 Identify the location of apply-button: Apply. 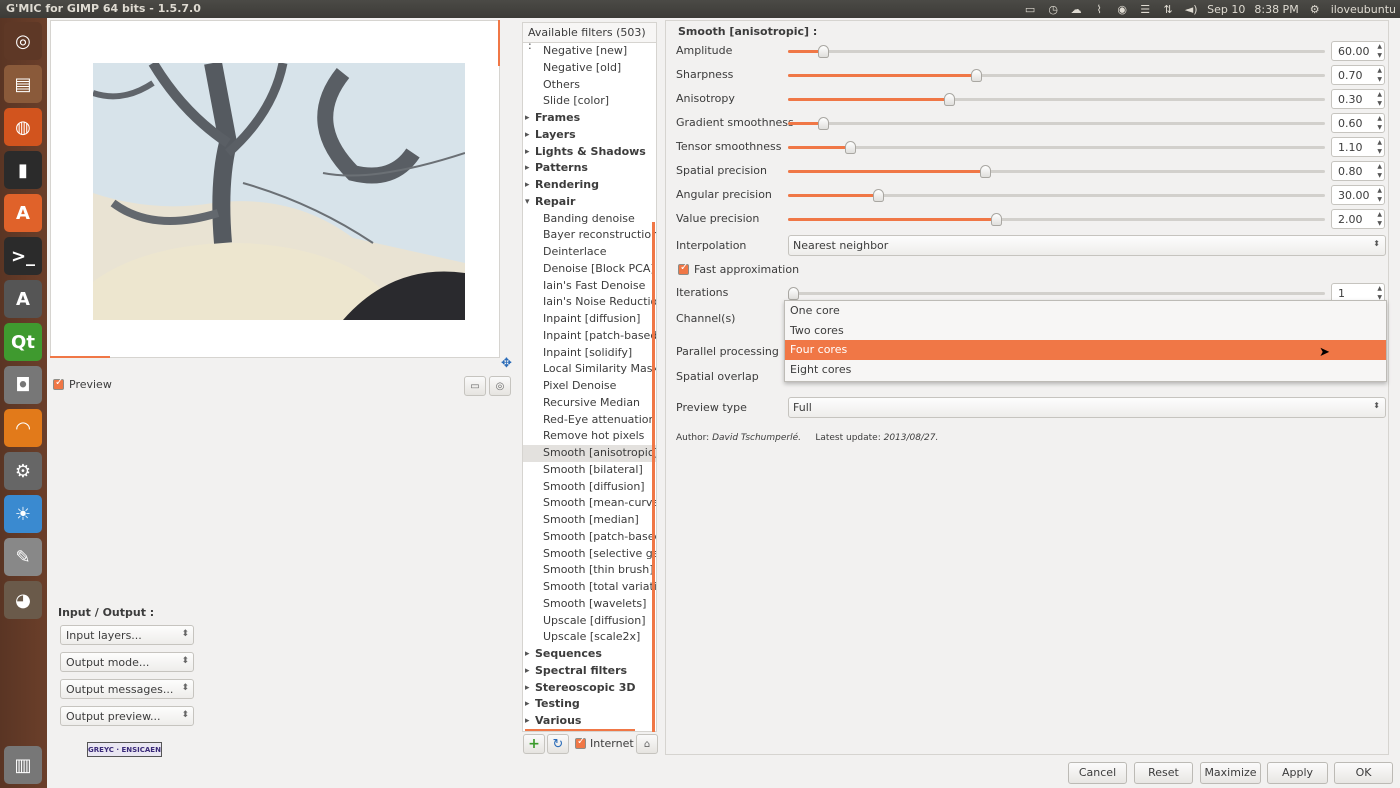
(1297, 773).